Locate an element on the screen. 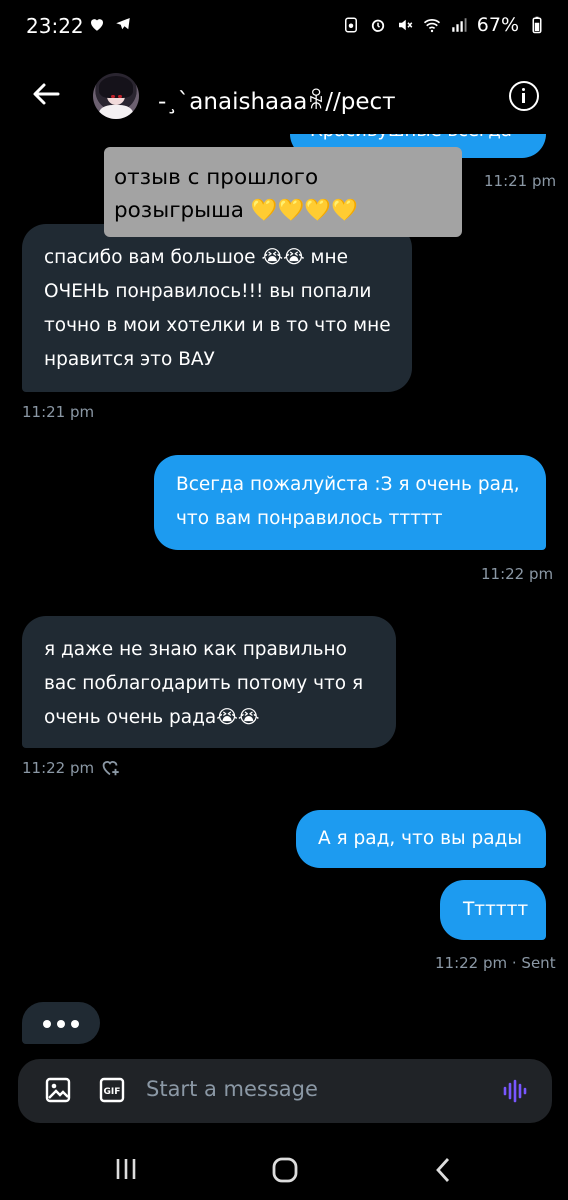 This screenshot has height=1200, width=568. svg-text: GIF is located at coordinates (112, 1092).